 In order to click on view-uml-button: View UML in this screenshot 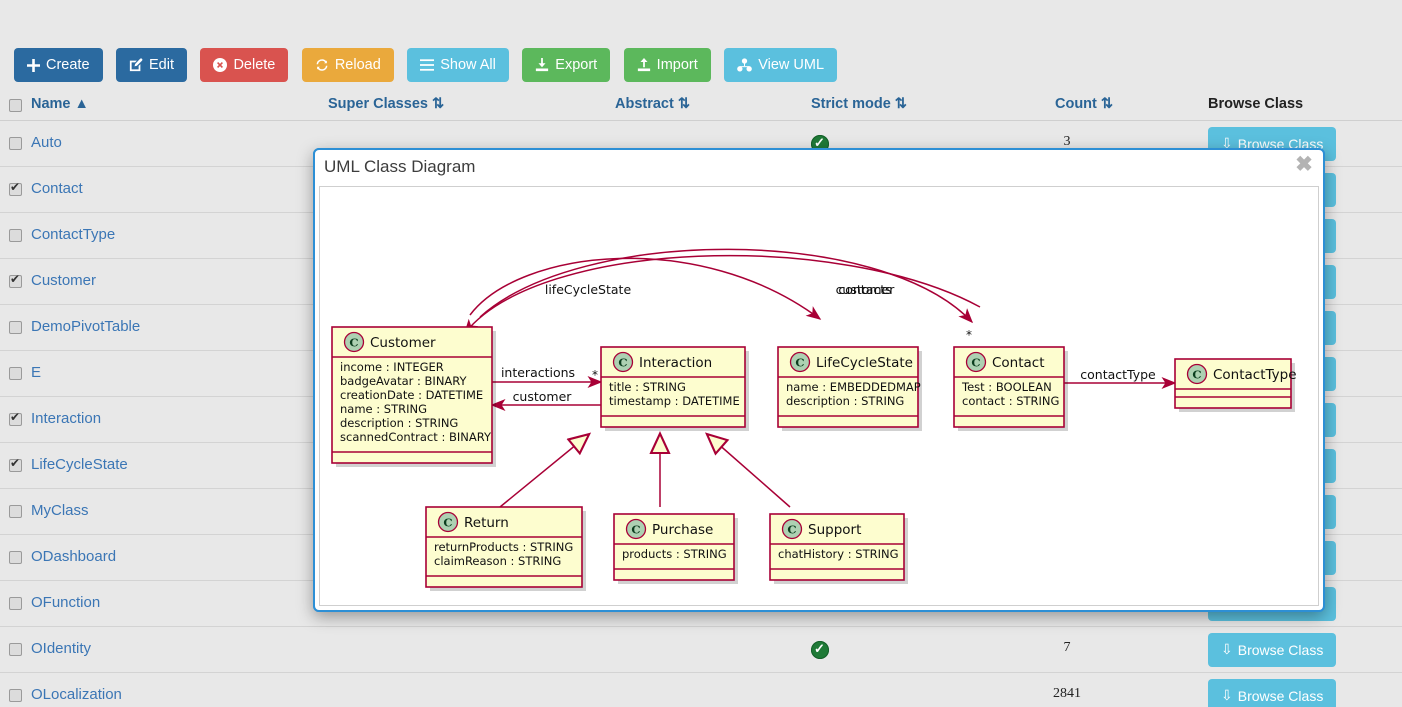, I will do `click(781, 65)`.